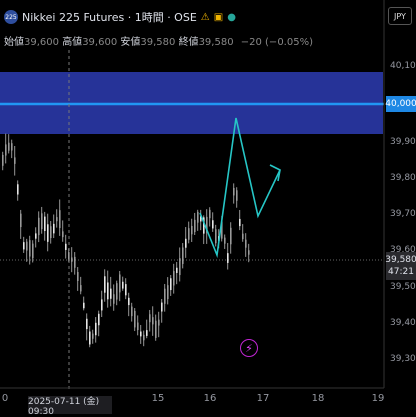 The height and width of the screenshot is (417, 416). What do you see at coordinates (400, 266) in the screenshot?
I see `last-price-badge: 39,580 47:21` at bounding box center [400, 266].